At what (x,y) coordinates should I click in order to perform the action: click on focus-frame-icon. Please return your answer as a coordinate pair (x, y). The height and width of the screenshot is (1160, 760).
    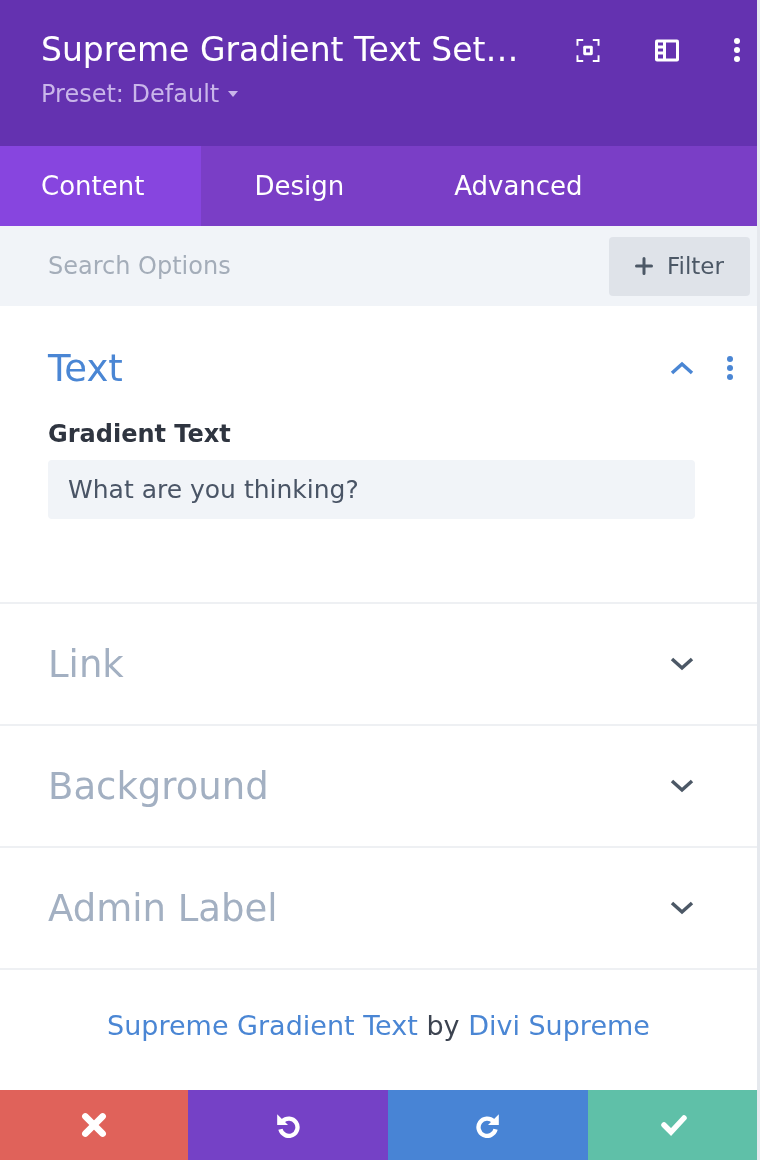
    Looking at the image, I should click on (588, 50).